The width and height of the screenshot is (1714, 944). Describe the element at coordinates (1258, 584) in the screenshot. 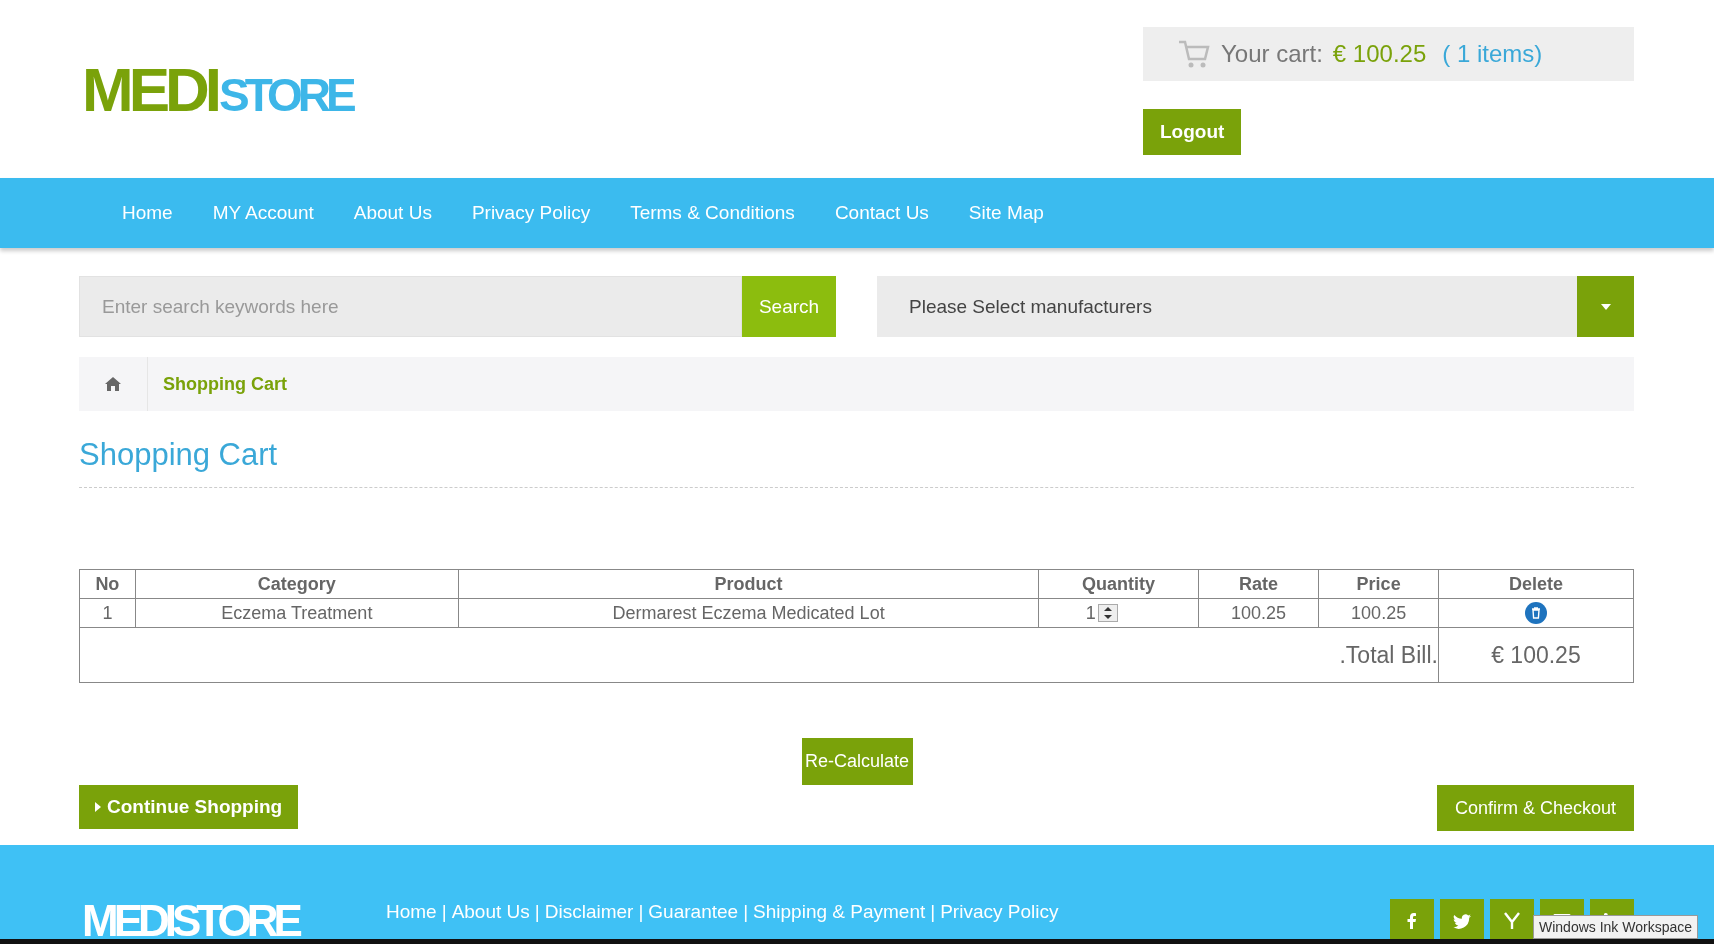

I see `column-header: Rate` at that location.